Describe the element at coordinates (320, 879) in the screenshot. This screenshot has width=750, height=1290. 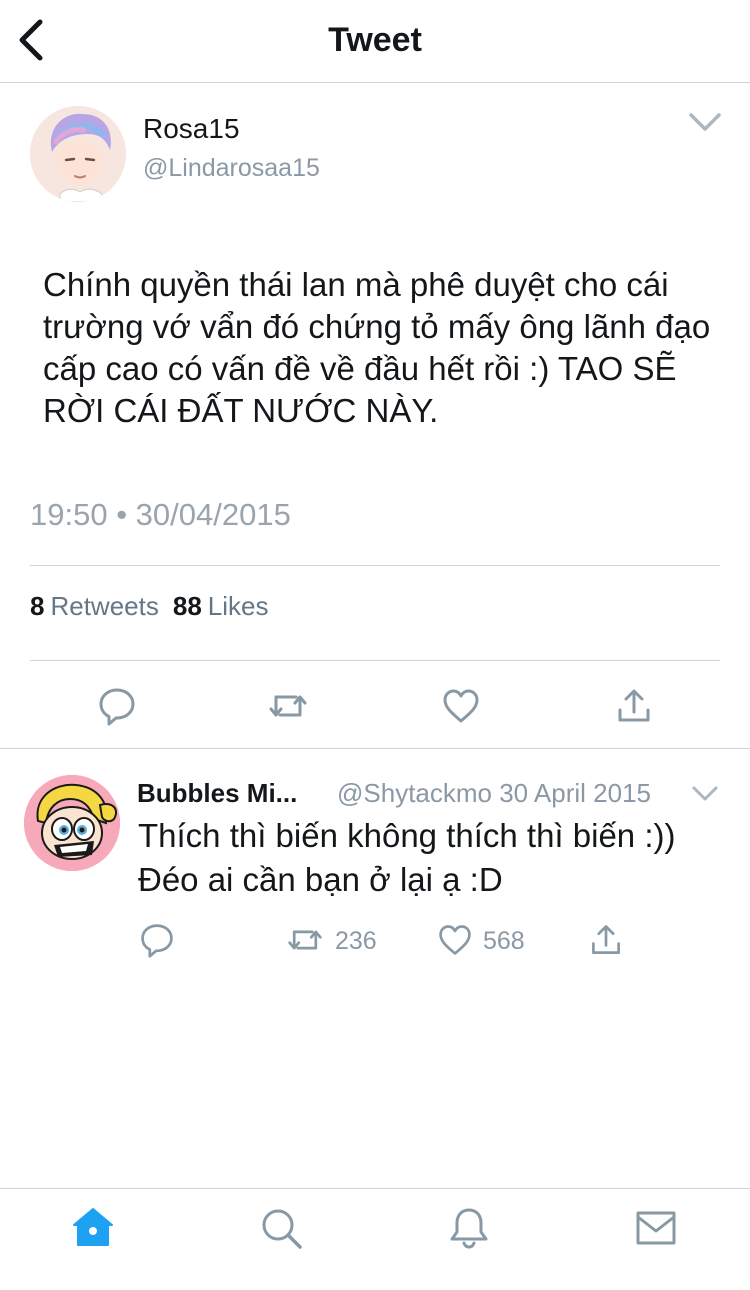
I see `reply-text-line: Đéo ai cần bạn ở lại ạ :D` at that location.